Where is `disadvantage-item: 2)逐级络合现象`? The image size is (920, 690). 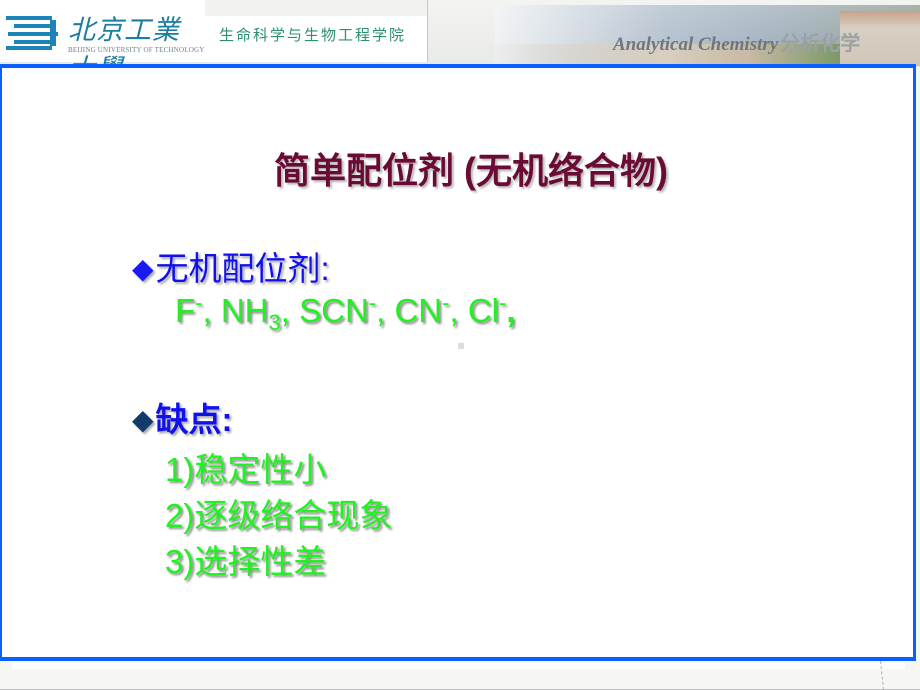 disadvantage-item: 2)逐级络合现象 is located at coordinates (279, 515).